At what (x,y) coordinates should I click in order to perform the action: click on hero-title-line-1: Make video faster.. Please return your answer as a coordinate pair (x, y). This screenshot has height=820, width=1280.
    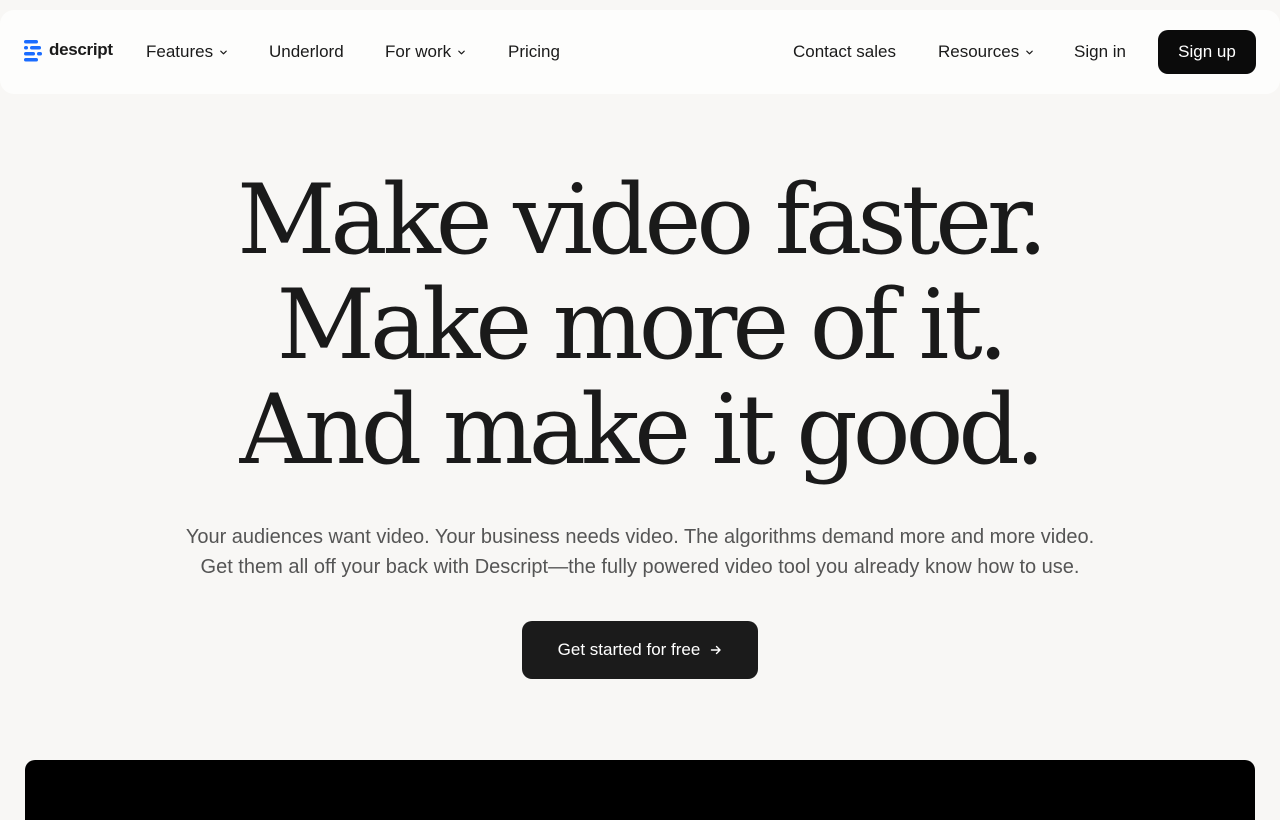
    Looking at the image, I should click on (642, 220).